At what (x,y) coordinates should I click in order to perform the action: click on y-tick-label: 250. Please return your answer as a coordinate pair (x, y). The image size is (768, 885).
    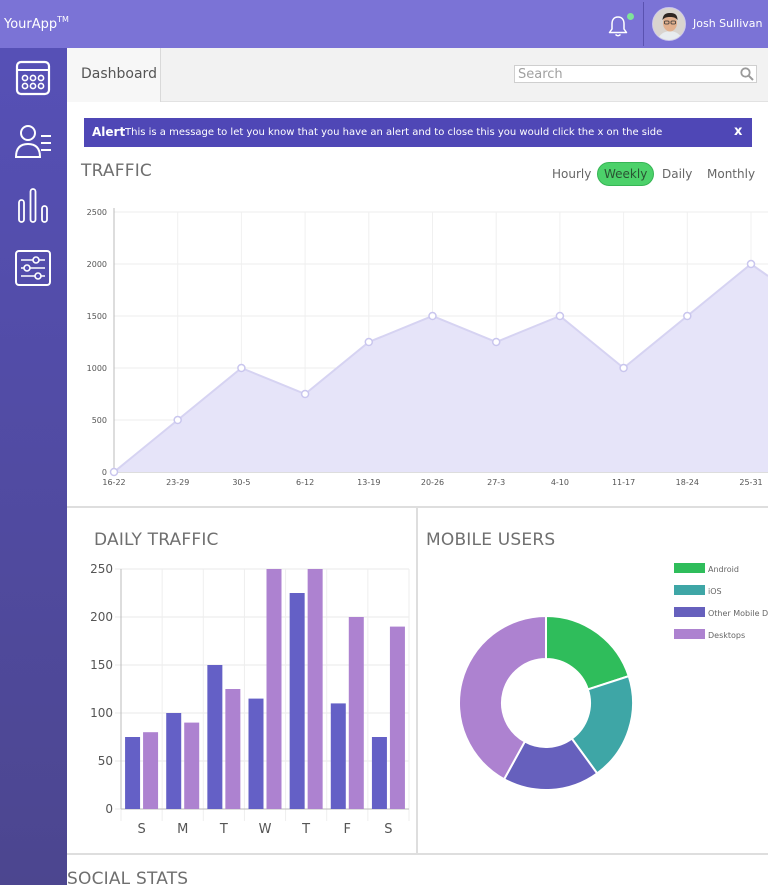
    Looking at the image, I should click on (101, 569).